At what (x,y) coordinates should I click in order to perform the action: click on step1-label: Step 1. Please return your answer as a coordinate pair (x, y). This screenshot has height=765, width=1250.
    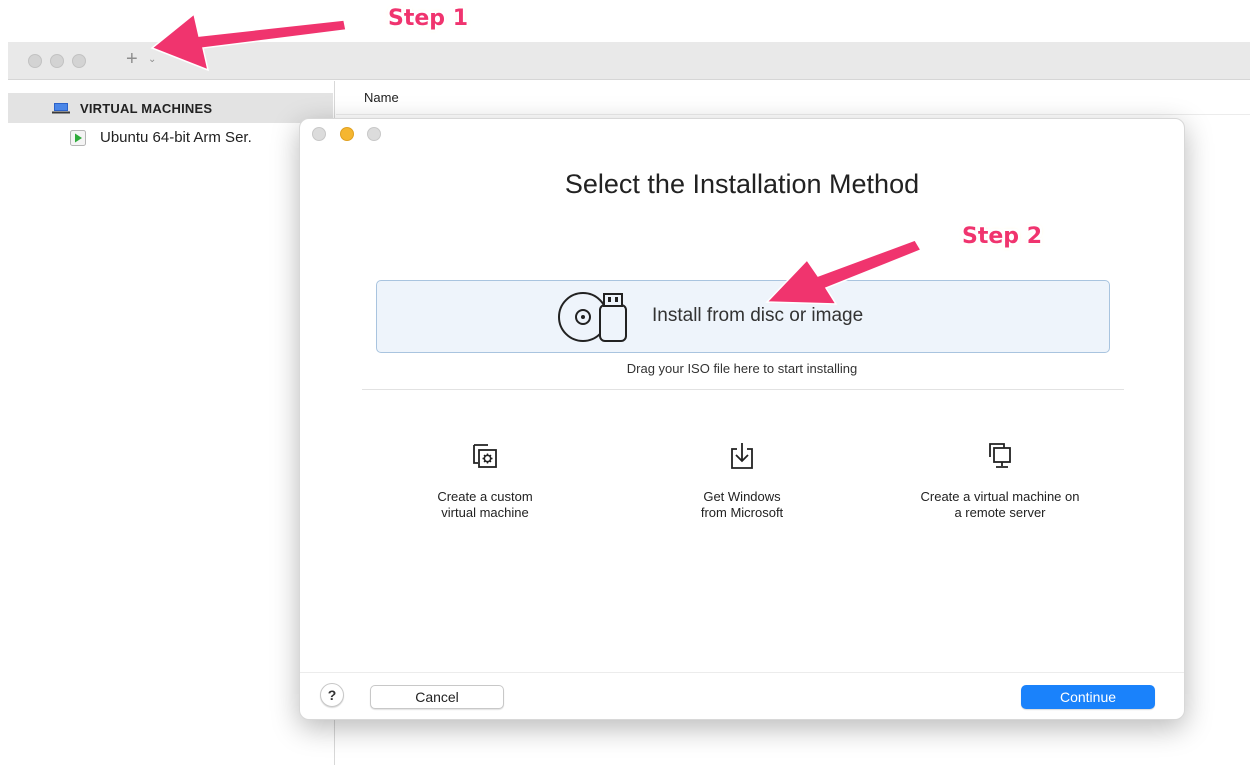
    Looking at the image, I should click on (428, 18).